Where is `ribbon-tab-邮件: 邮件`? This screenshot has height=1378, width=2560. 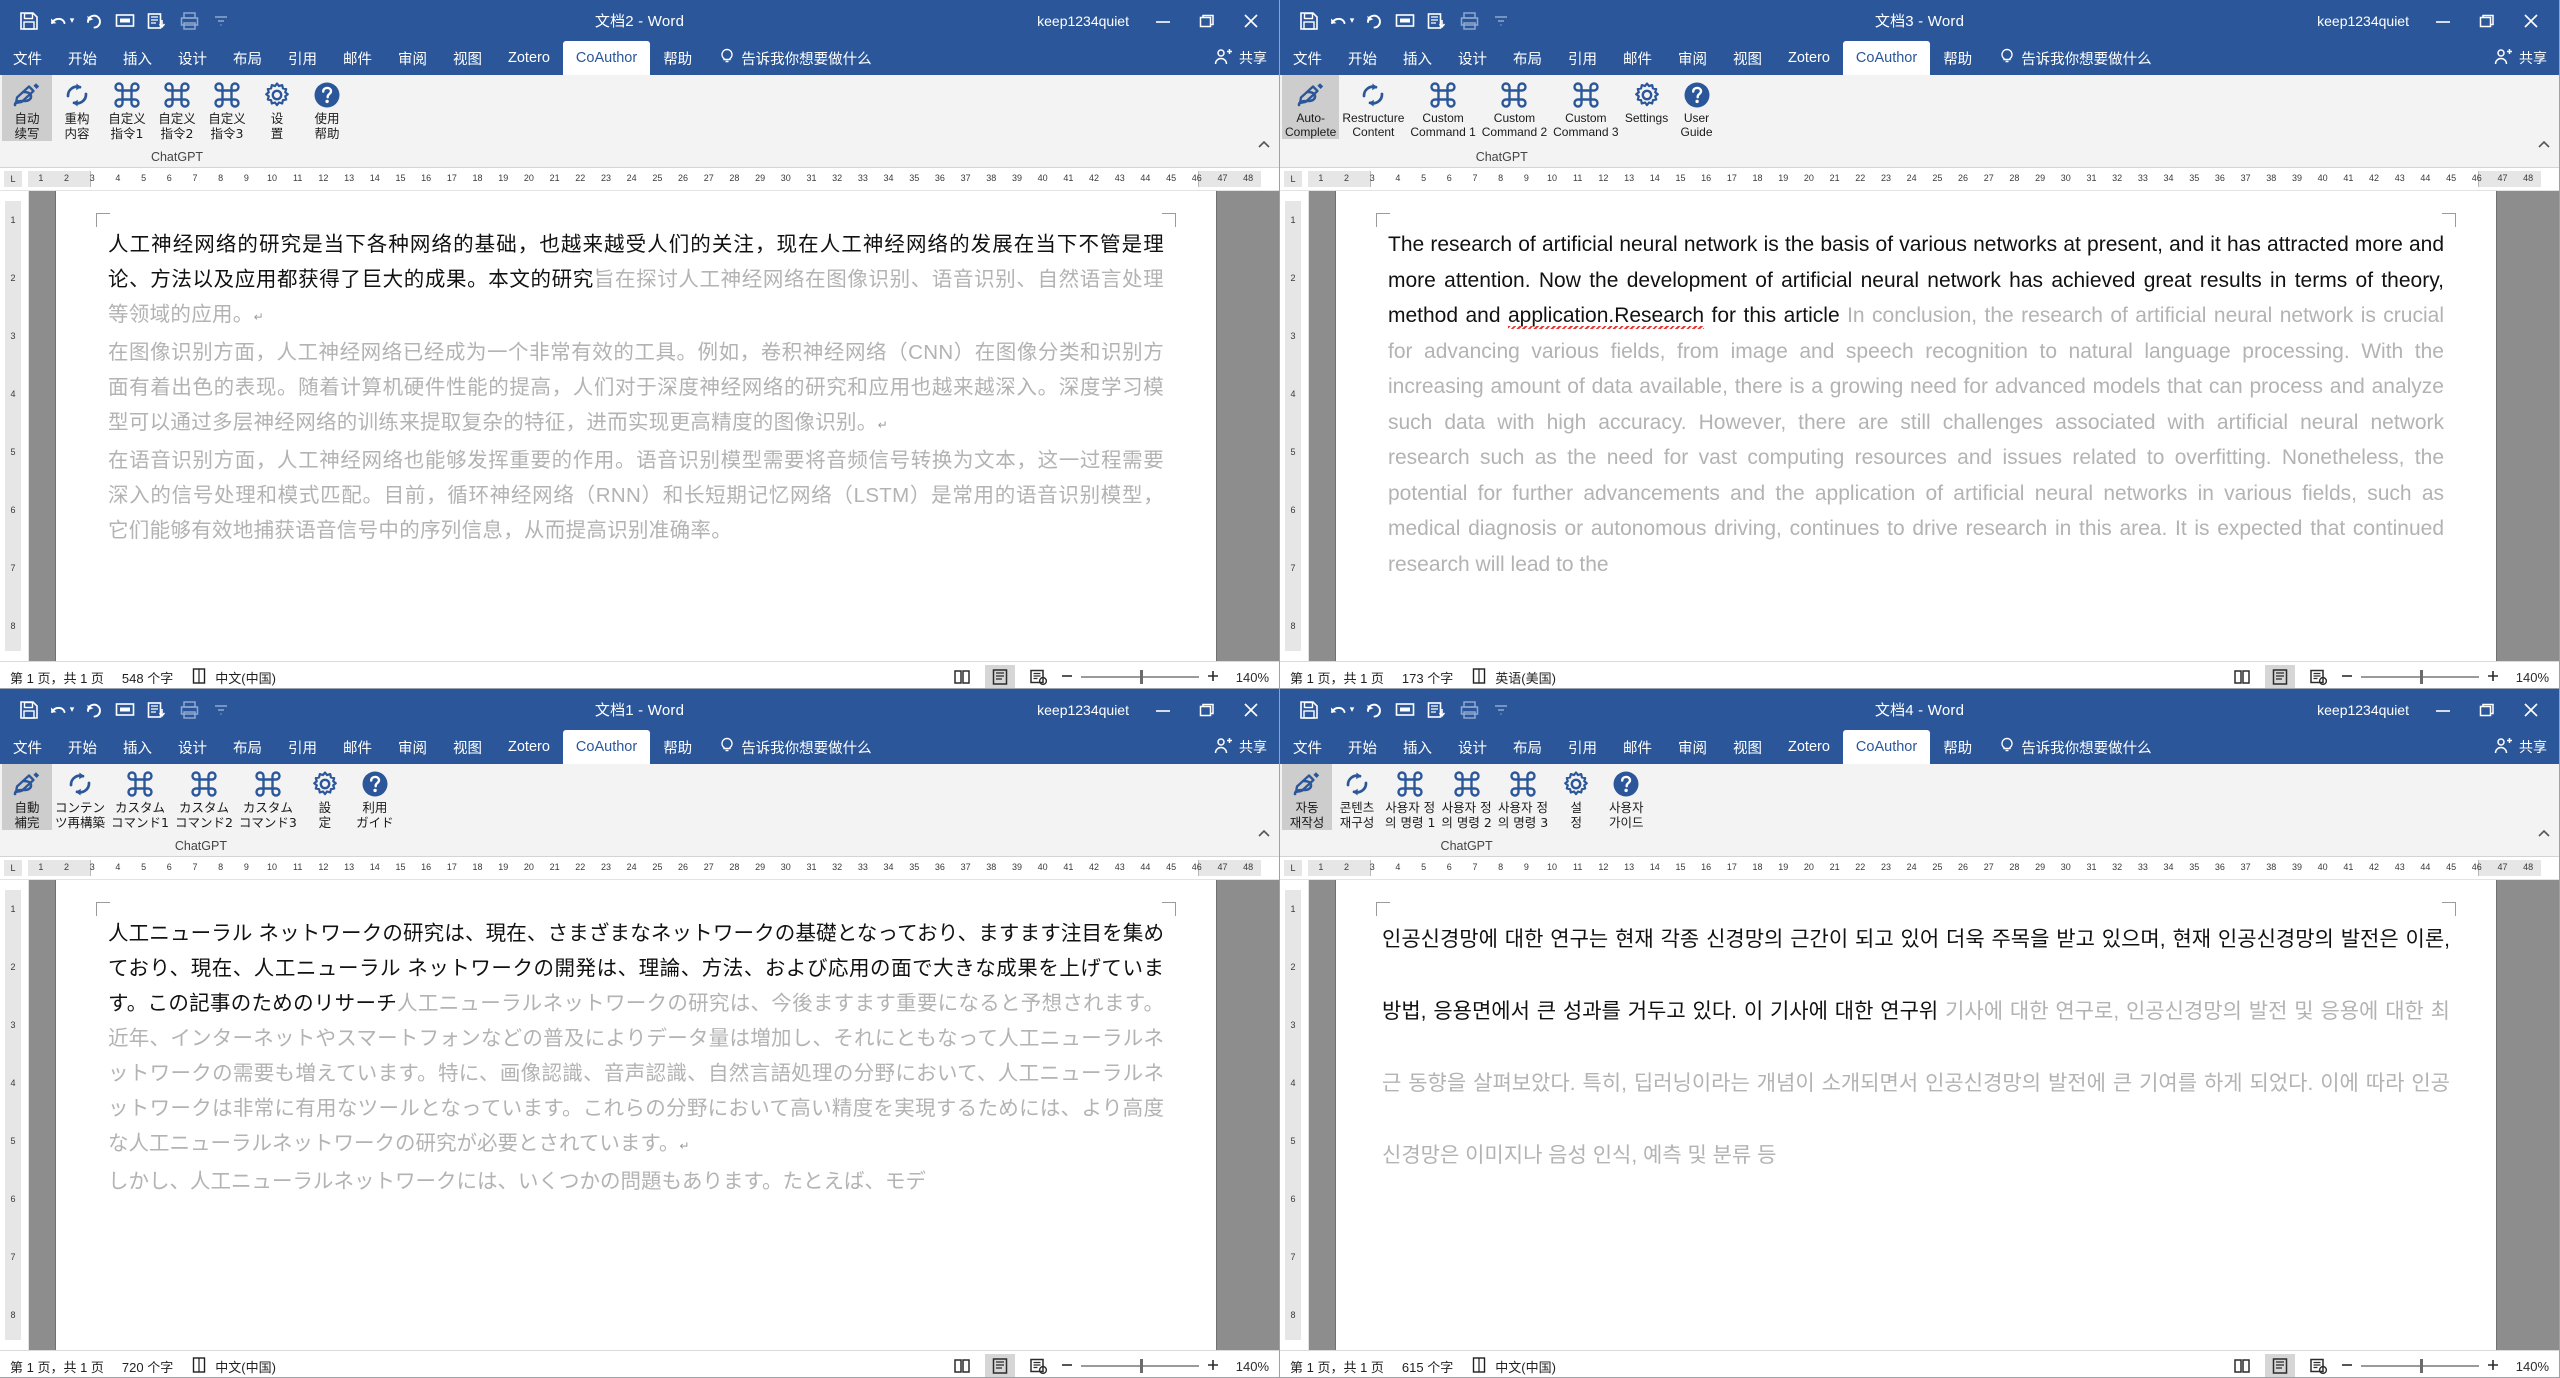
ribbon-tab-邮件: 邮件 is located at coordinates (357, 747).